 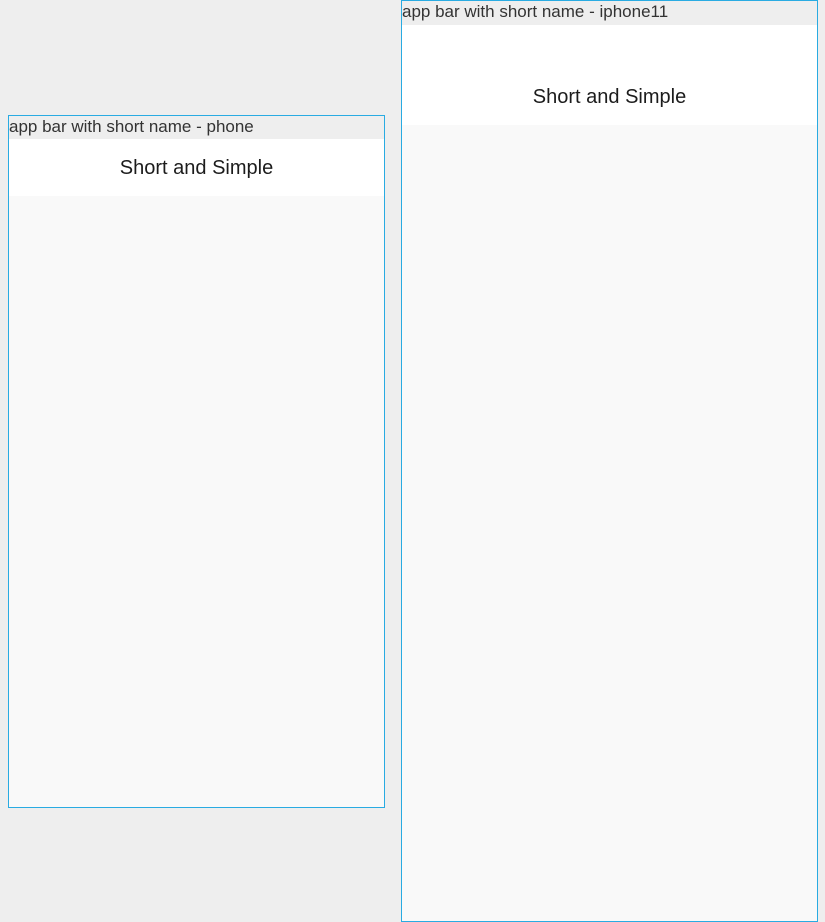 What do you see at coordinates (196, 127) in the screenshot?
I see `device-label-phone: app bar with short name - phone` at bounding box center [196, 127].